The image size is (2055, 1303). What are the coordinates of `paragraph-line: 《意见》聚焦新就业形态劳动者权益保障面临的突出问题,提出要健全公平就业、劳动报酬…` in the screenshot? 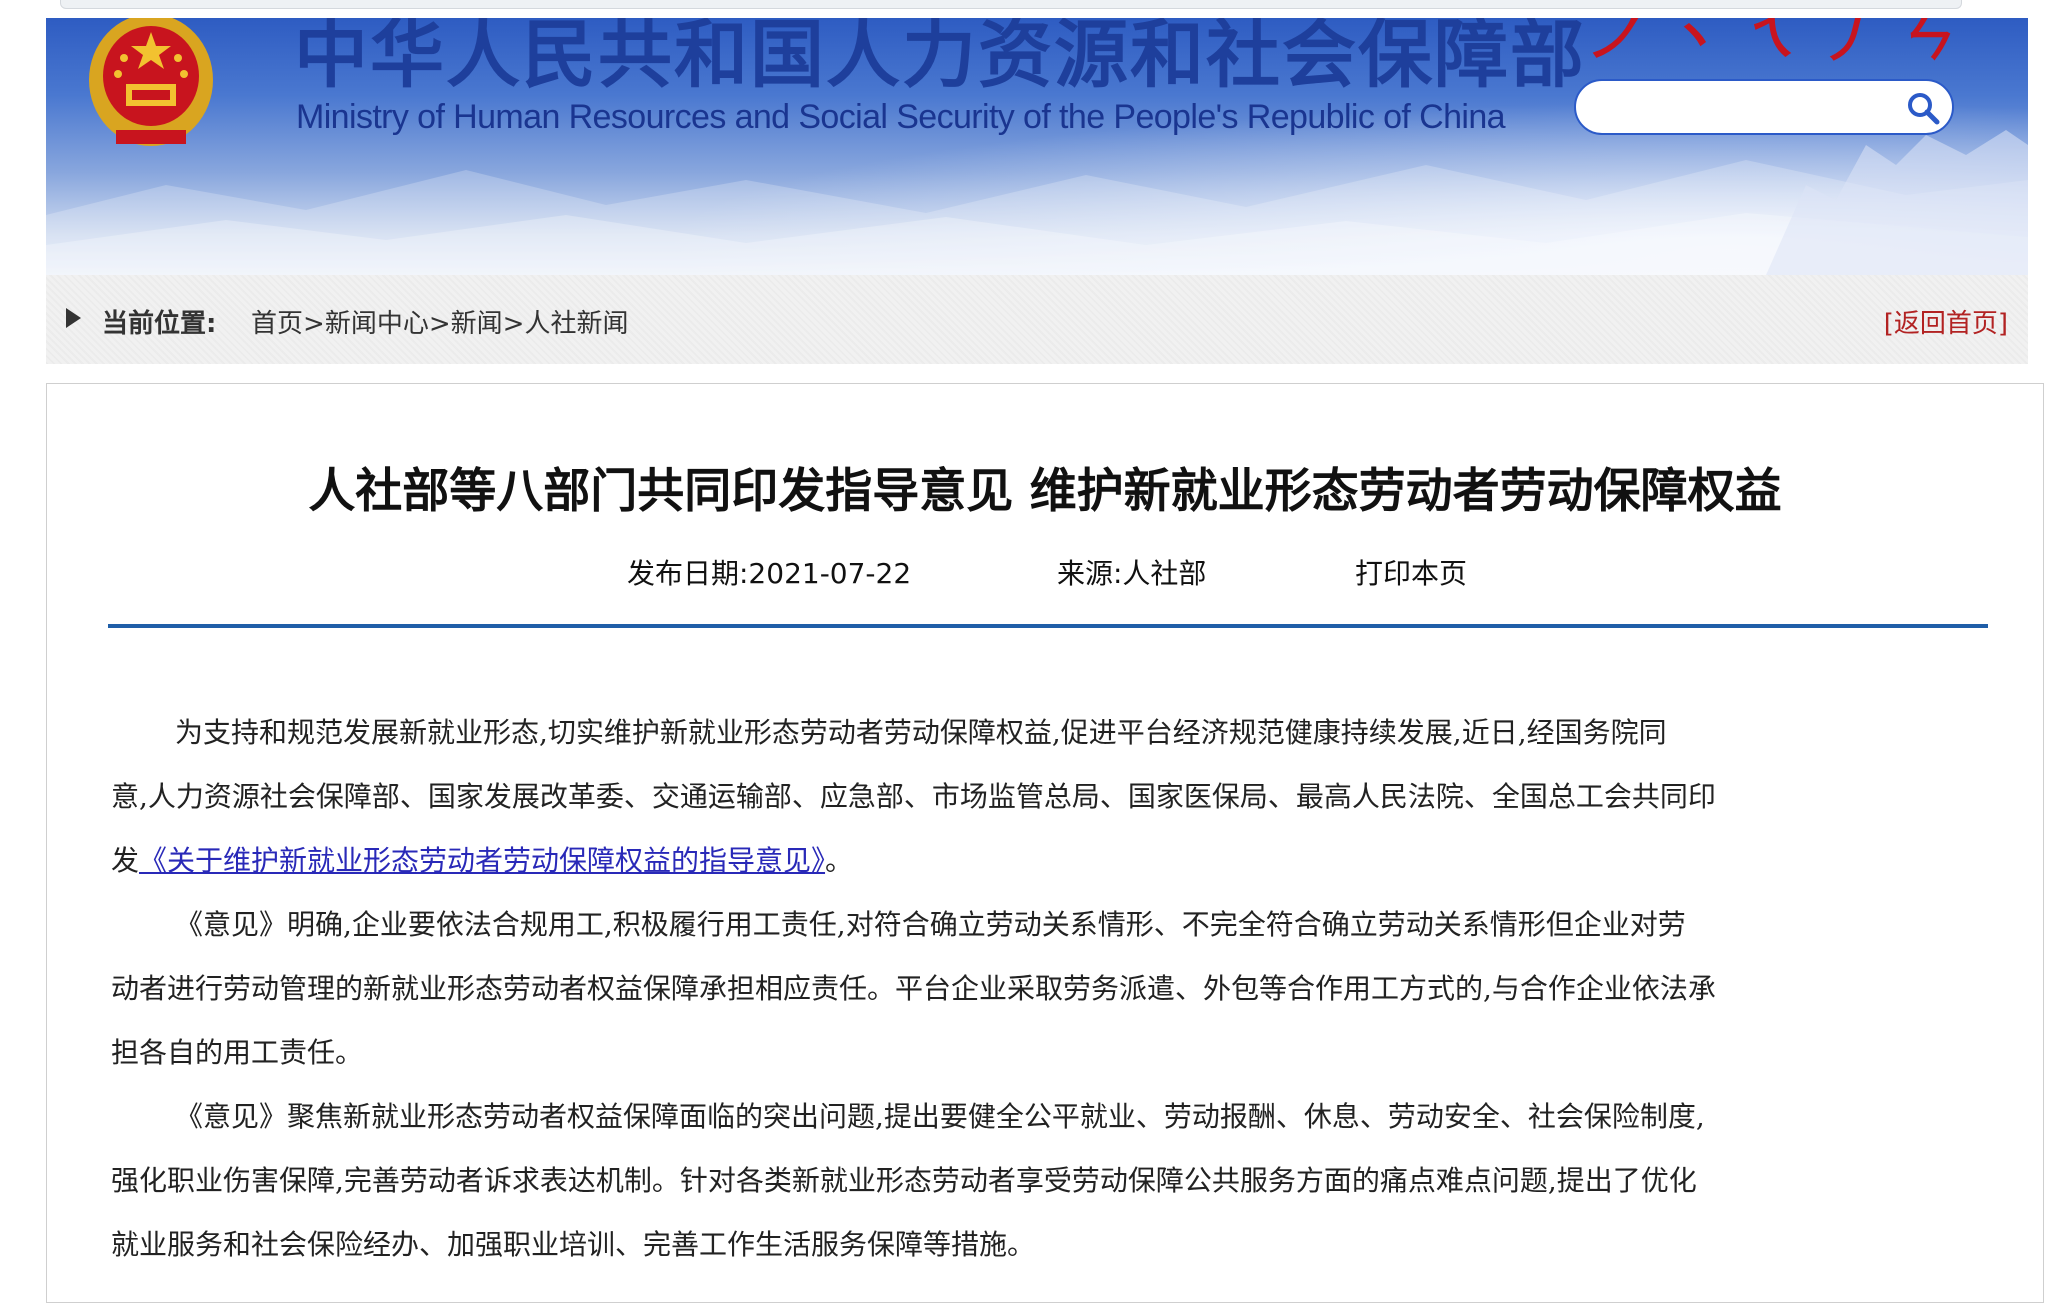 It's located at (940, 1116).